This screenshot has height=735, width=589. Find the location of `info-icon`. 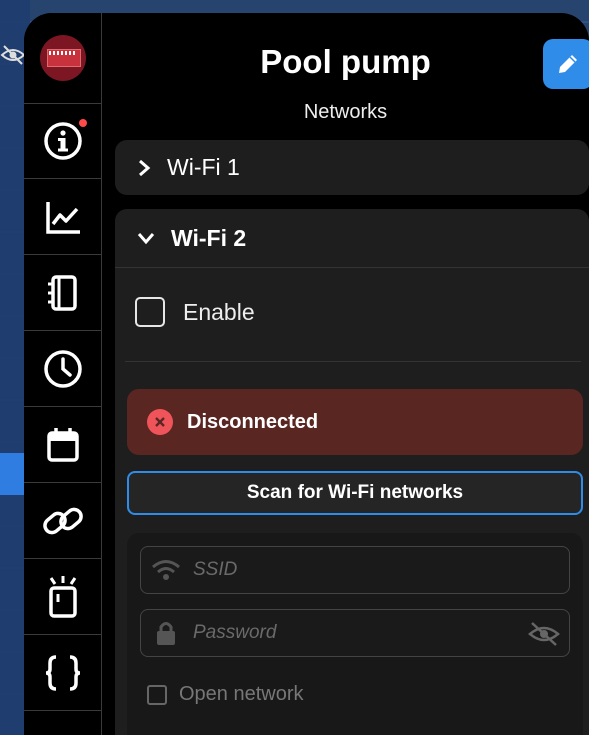

info-icon is located at coordinates (62, 140).